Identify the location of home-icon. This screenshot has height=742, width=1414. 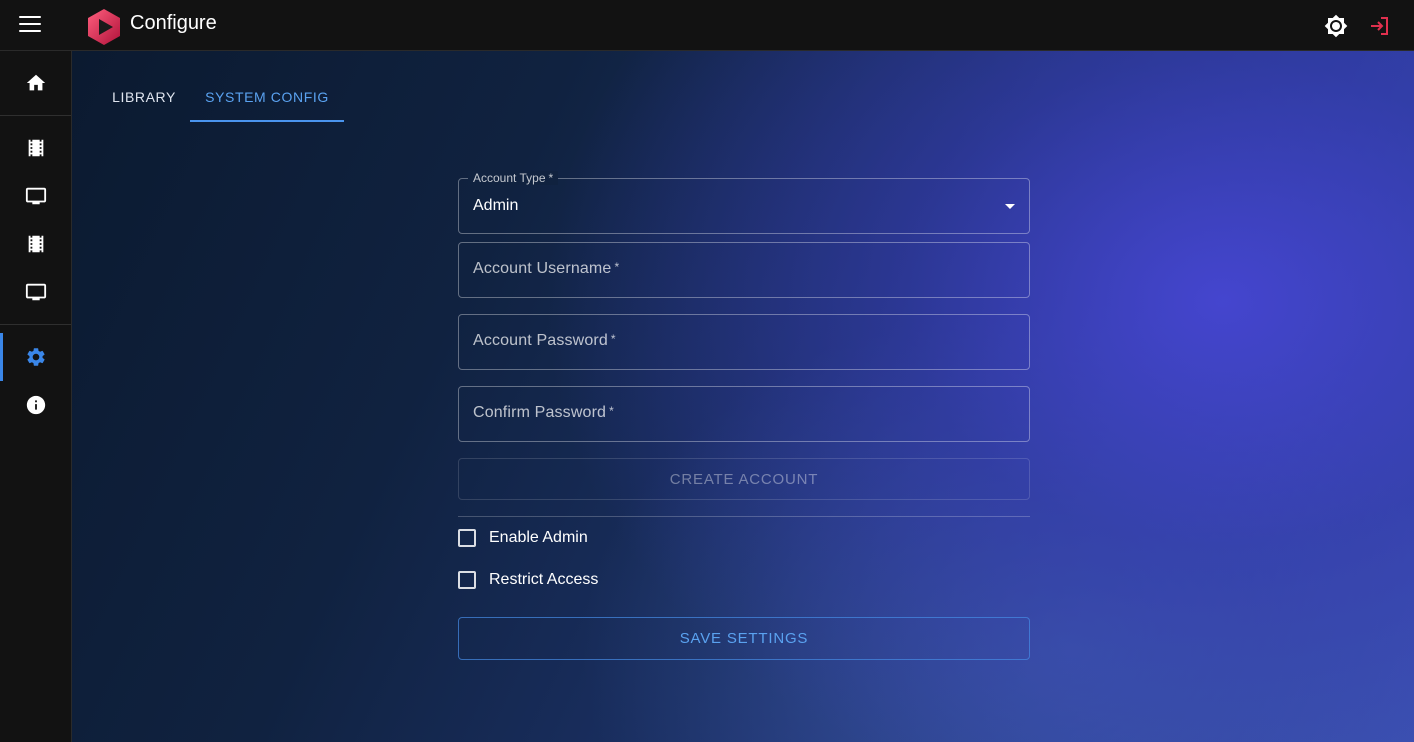
(35, 82).